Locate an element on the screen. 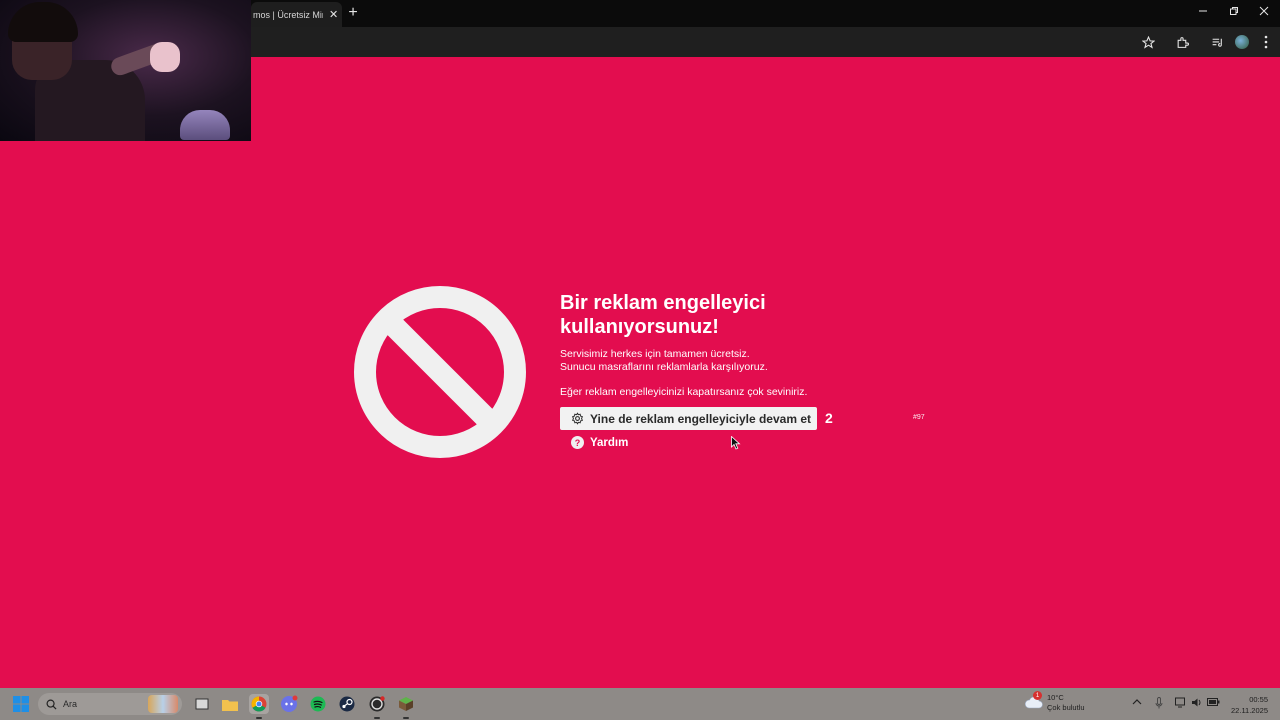 This screenshot has width=1280, height=720. spotify-icon is located at coordinates (318, 704).